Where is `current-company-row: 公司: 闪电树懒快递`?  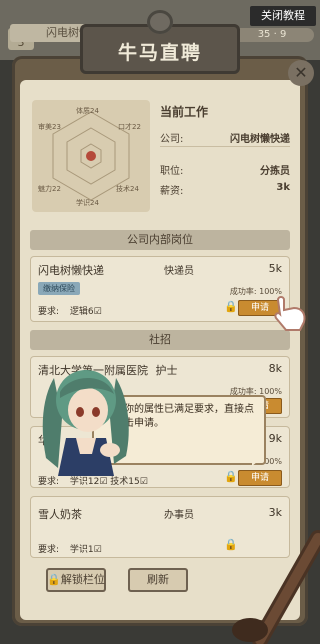 current-company-row: 公司: 闪电树懒快递 is located at coordinates (225, 137).